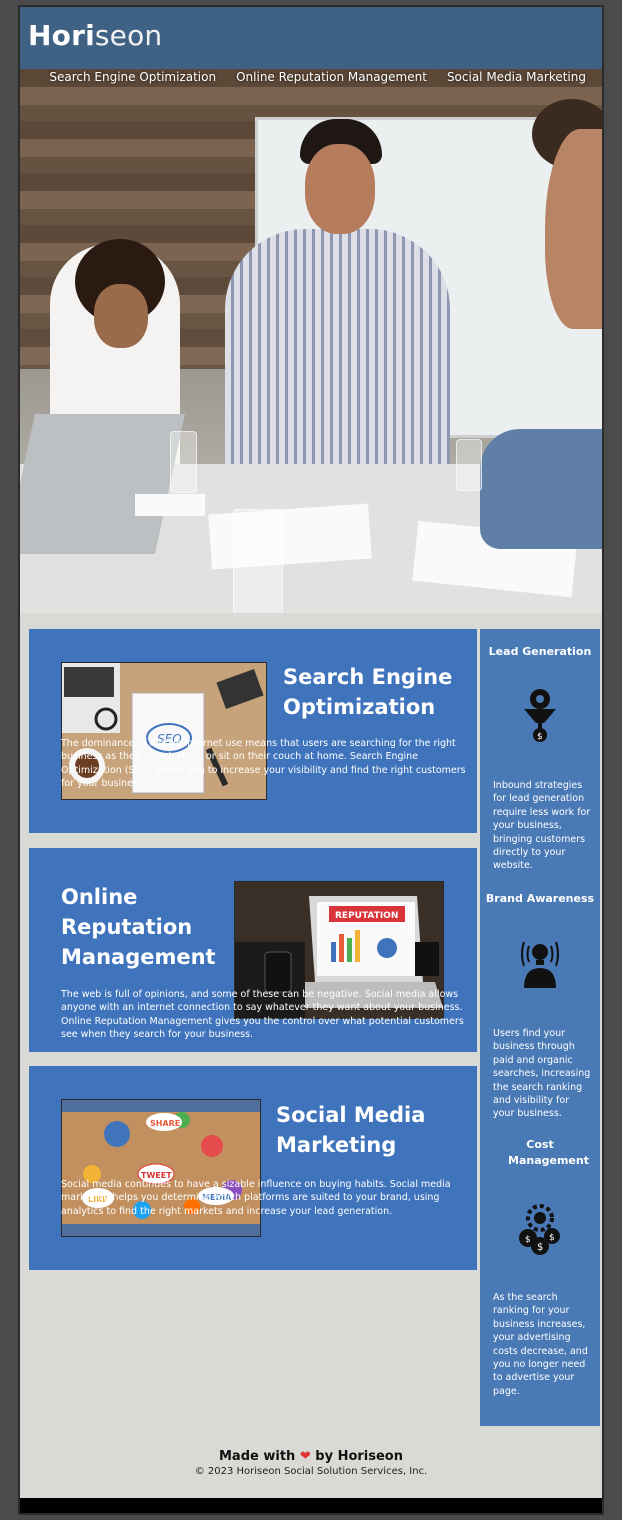  Describe the element at coordinates (128, 35) in the screenshot. I see `logo-accent: seon` at that location.